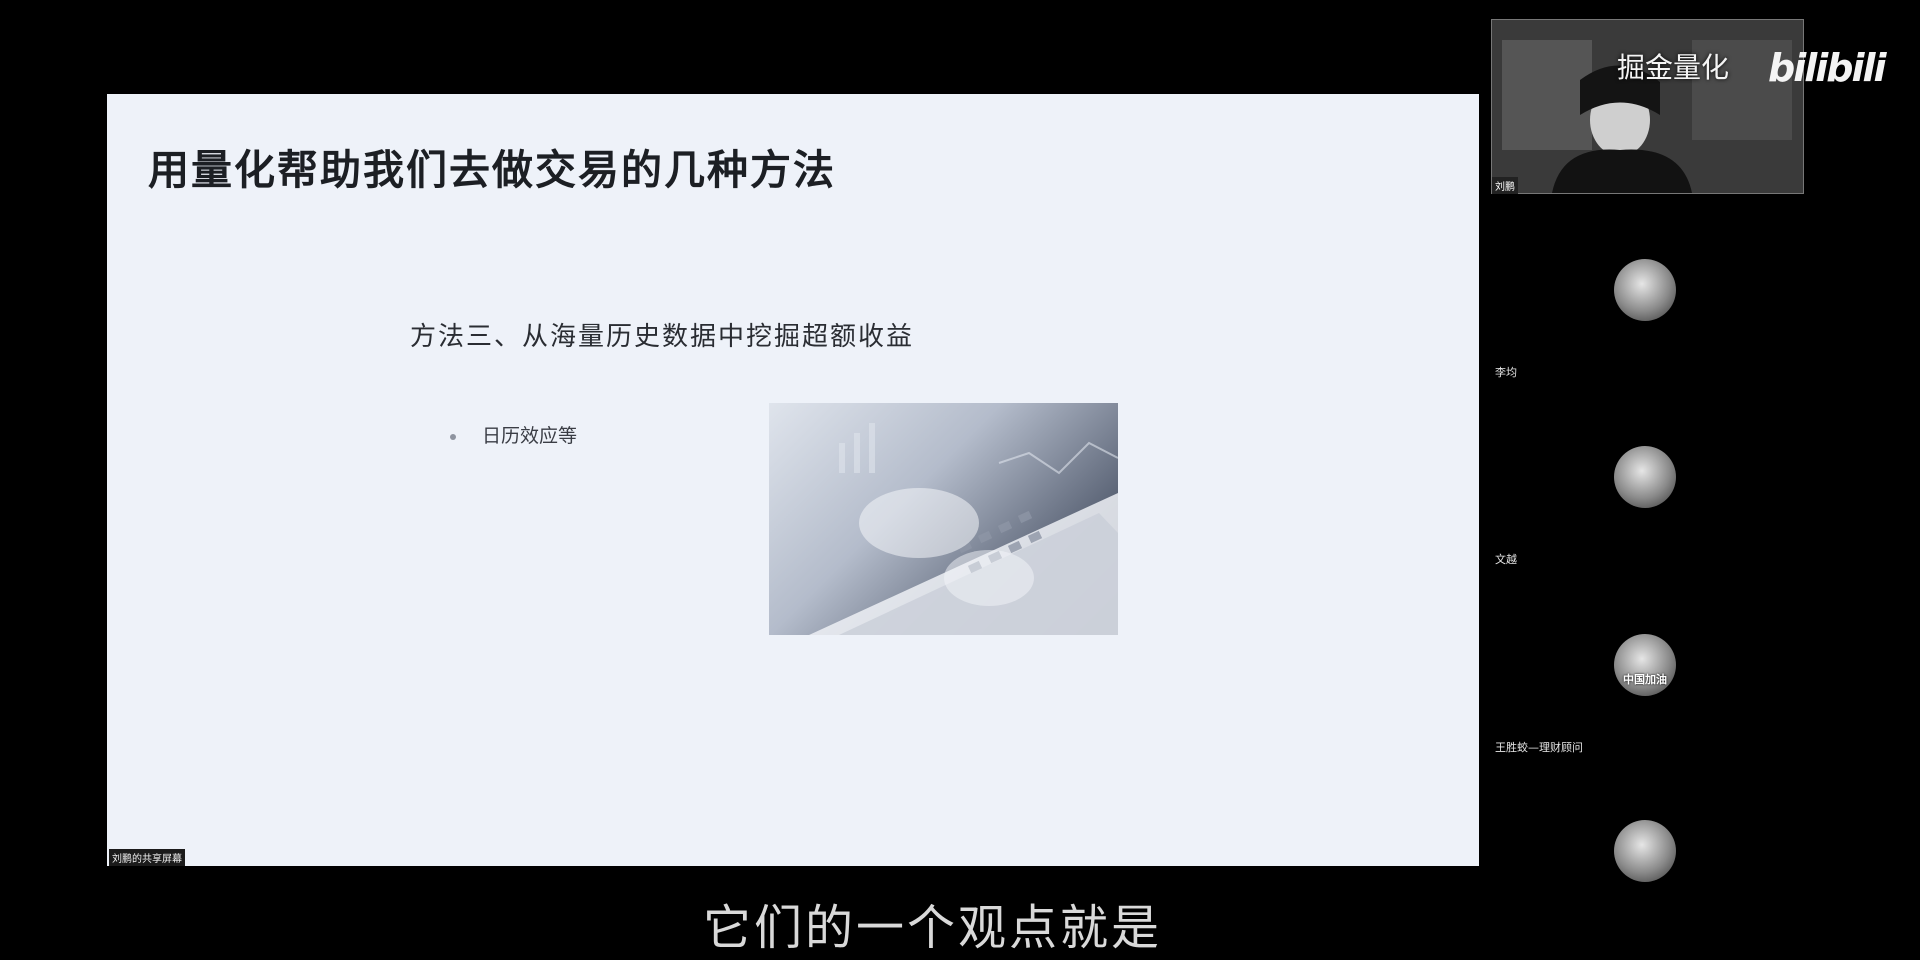 This screenshot has height=960, width=1920. Describe the element at coordinates (1647, 106) in the screenshot. I see `presenter-webcam: 掘金量化` at that location.